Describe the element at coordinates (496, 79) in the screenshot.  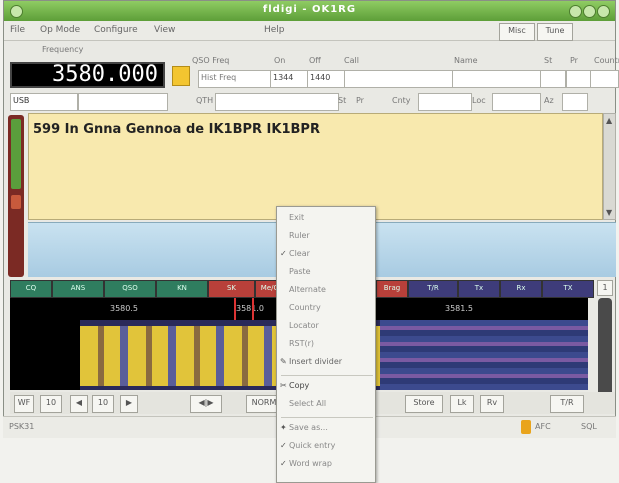
I see `name-field` at that location.